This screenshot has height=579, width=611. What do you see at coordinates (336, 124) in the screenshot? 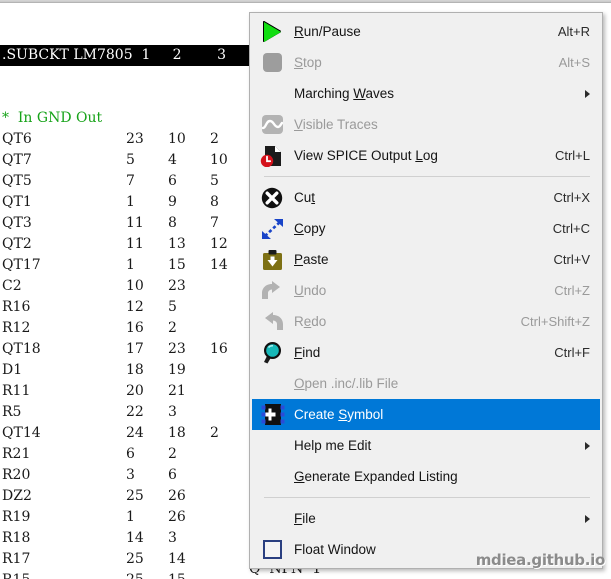
I see `menu-item-label: Visible Traces` at bounding box center [336, 124].